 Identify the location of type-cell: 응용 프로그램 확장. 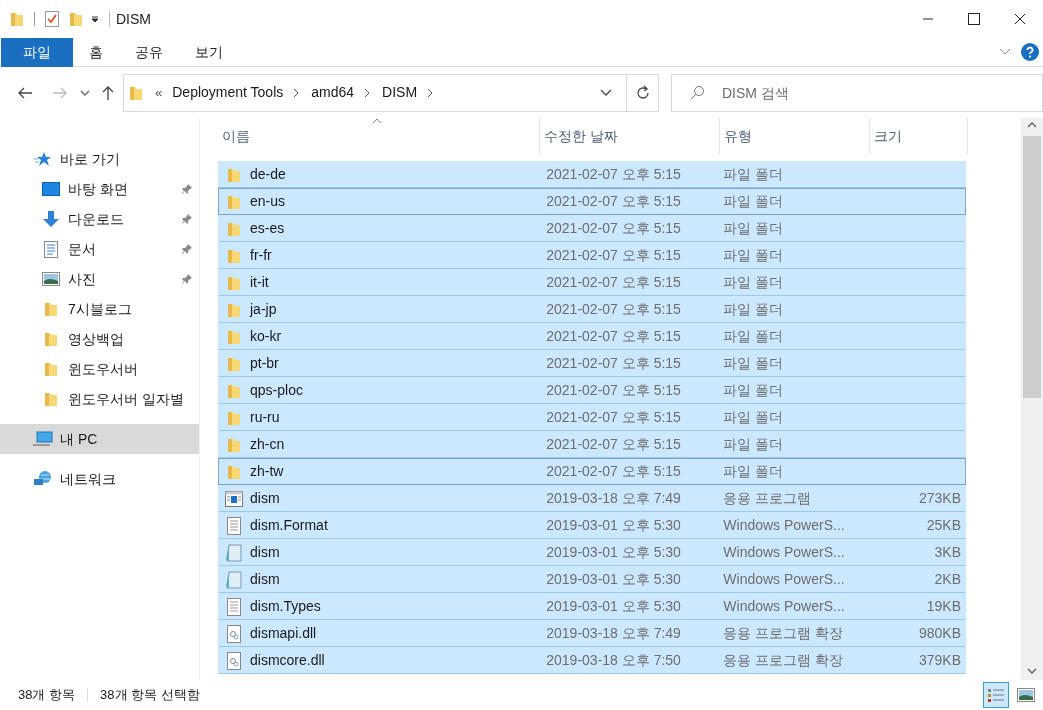
(783, 660).